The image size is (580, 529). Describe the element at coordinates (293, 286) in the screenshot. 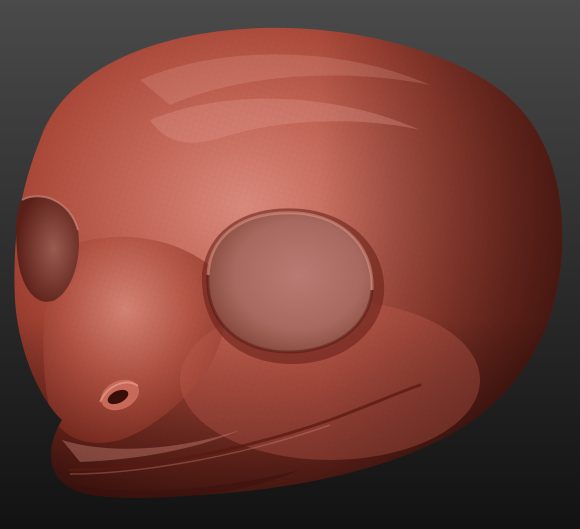

I see `right-eye-socket` at that location.